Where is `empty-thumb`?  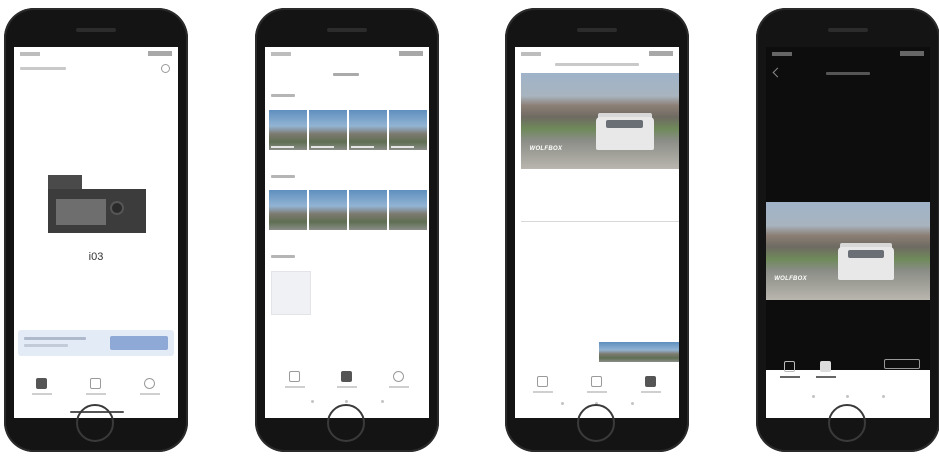
empty-thumb is located at coordinates (291, 293).